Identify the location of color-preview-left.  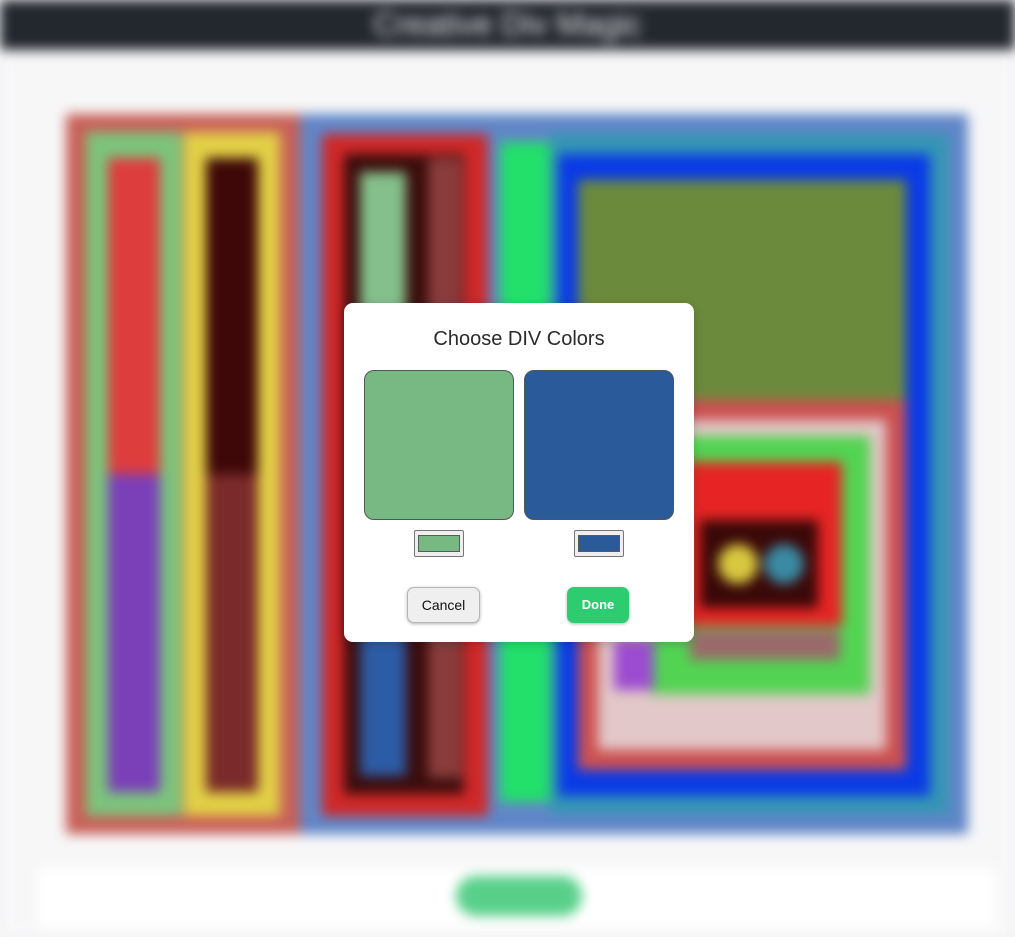
(439, 445).